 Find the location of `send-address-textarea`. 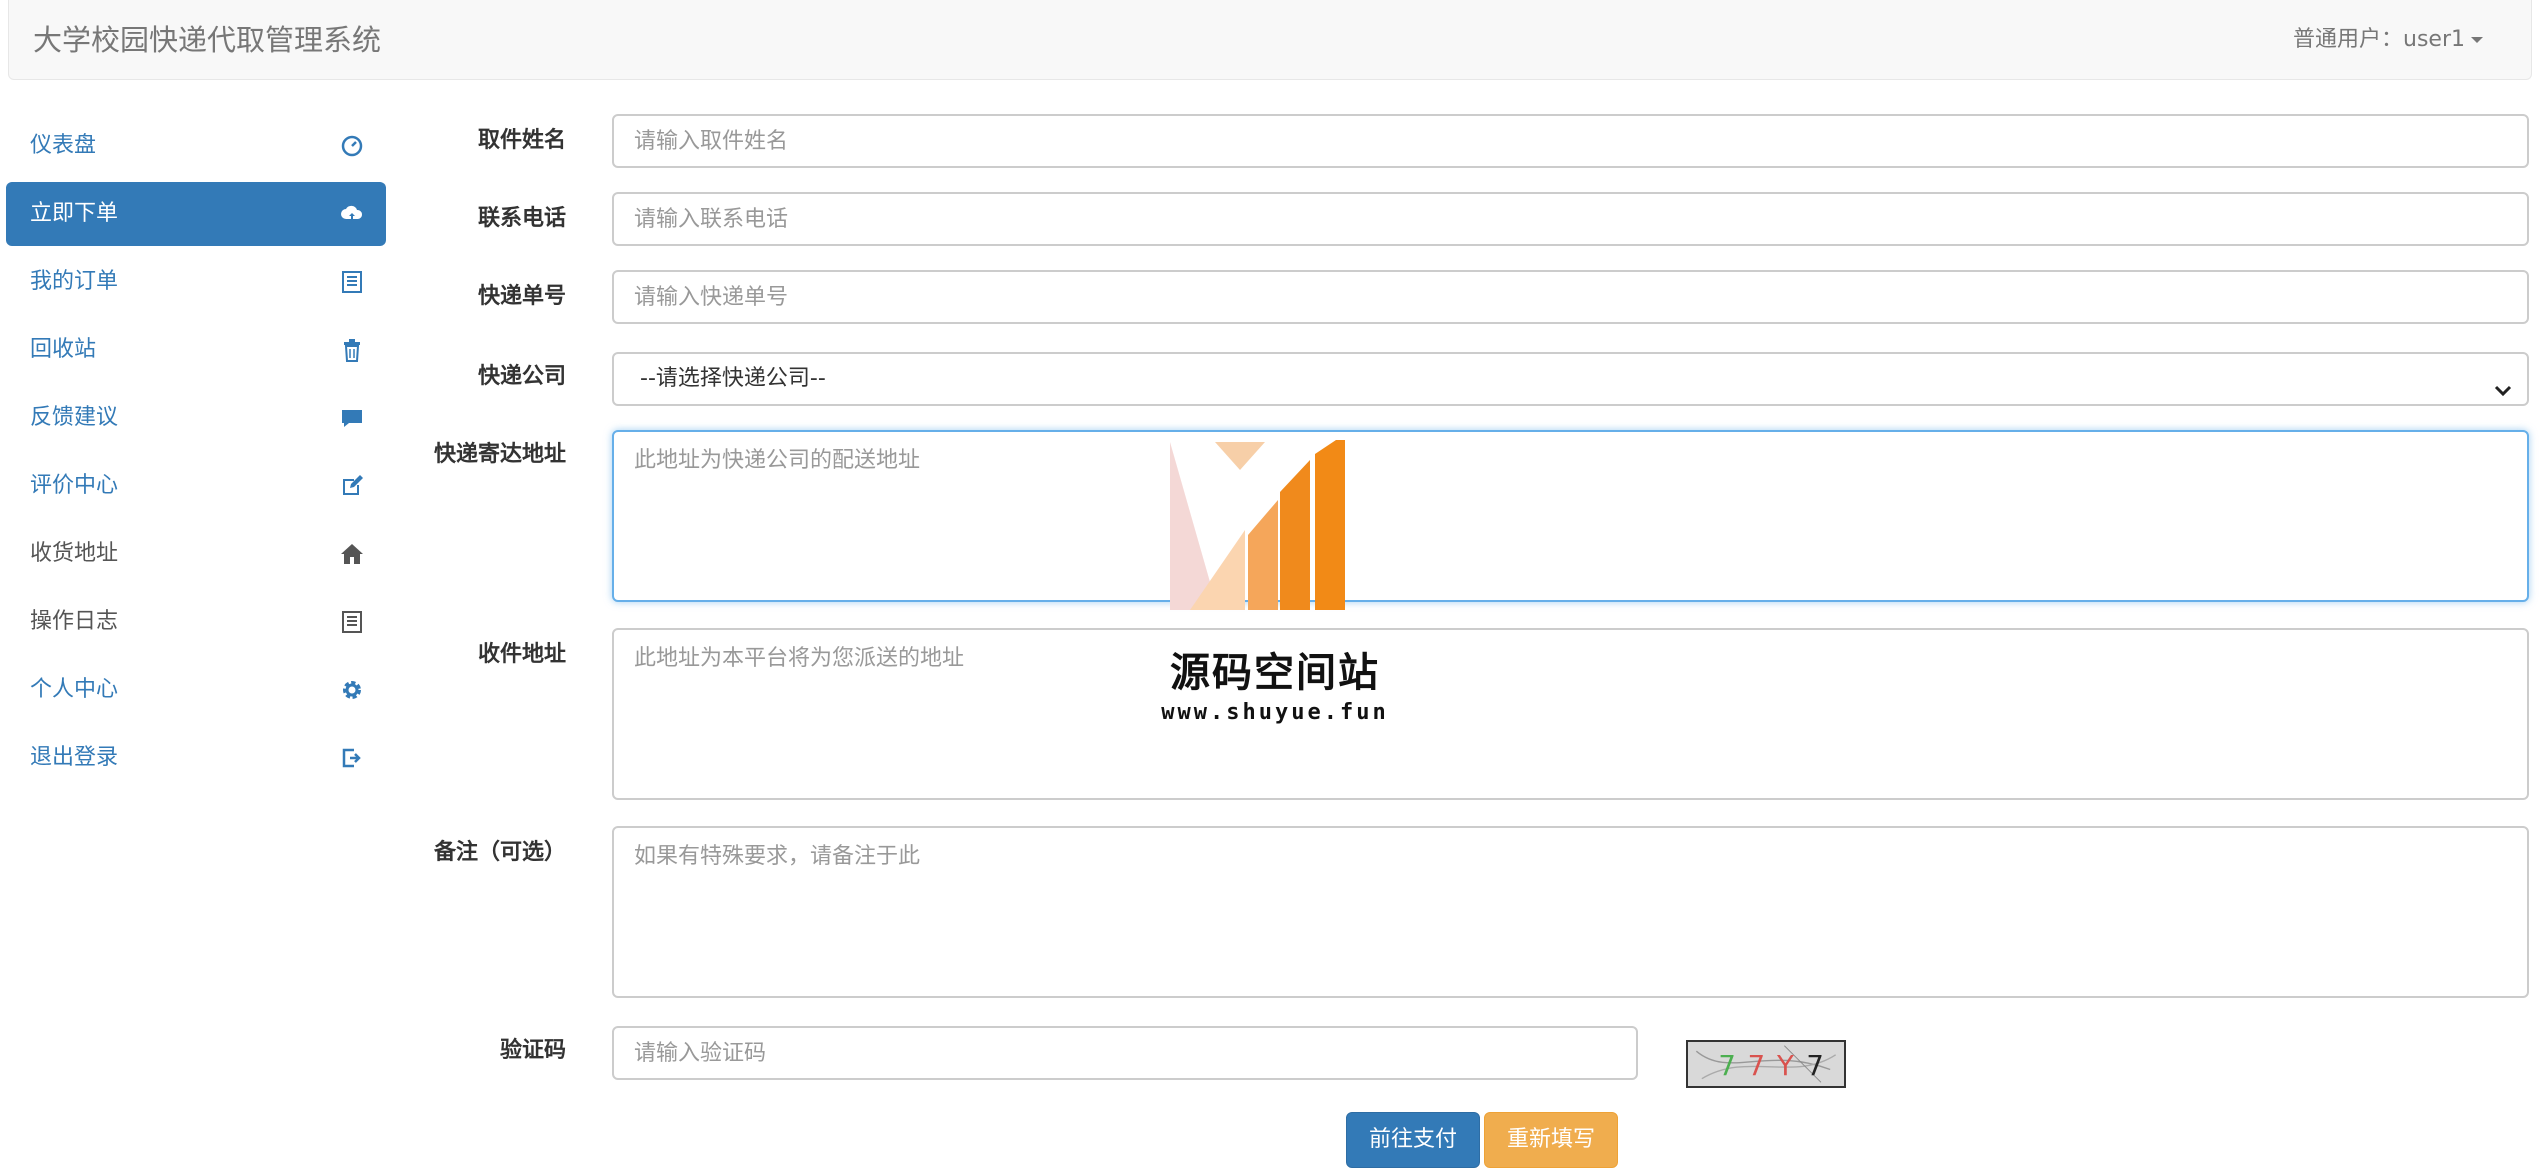

send-address-textarea is located at coordinates (1570, 516).